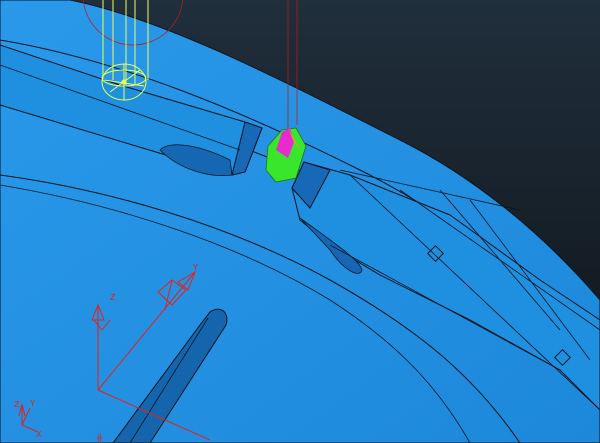 This screenshot has width=600, height=443. Describe the element at coordinates (17, 404) in the screenshot. I see `triad-corner-z-label: Z` at that location.